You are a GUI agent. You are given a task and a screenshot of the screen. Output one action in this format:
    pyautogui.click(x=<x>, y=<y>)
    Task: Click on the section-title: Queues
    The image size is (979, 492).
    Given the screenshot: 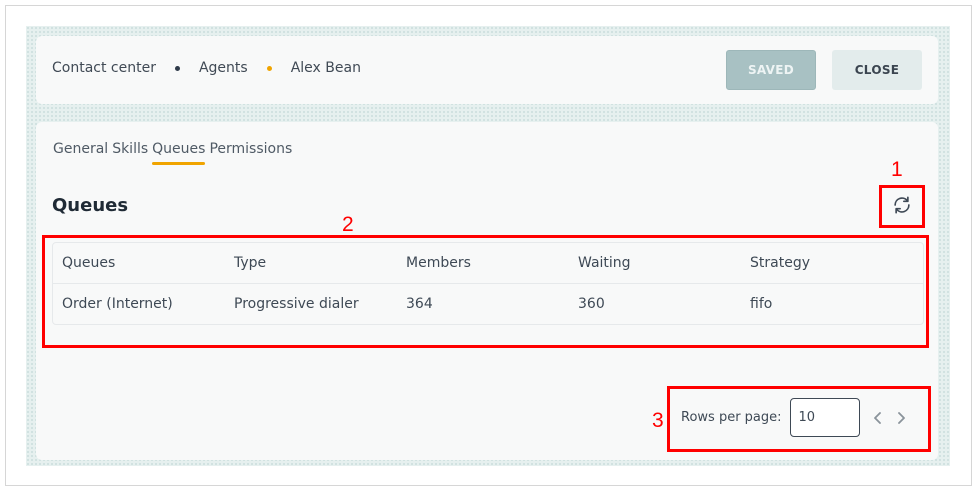 What is the action you would take?
    pyautogui.click(x=90, y=205)
    